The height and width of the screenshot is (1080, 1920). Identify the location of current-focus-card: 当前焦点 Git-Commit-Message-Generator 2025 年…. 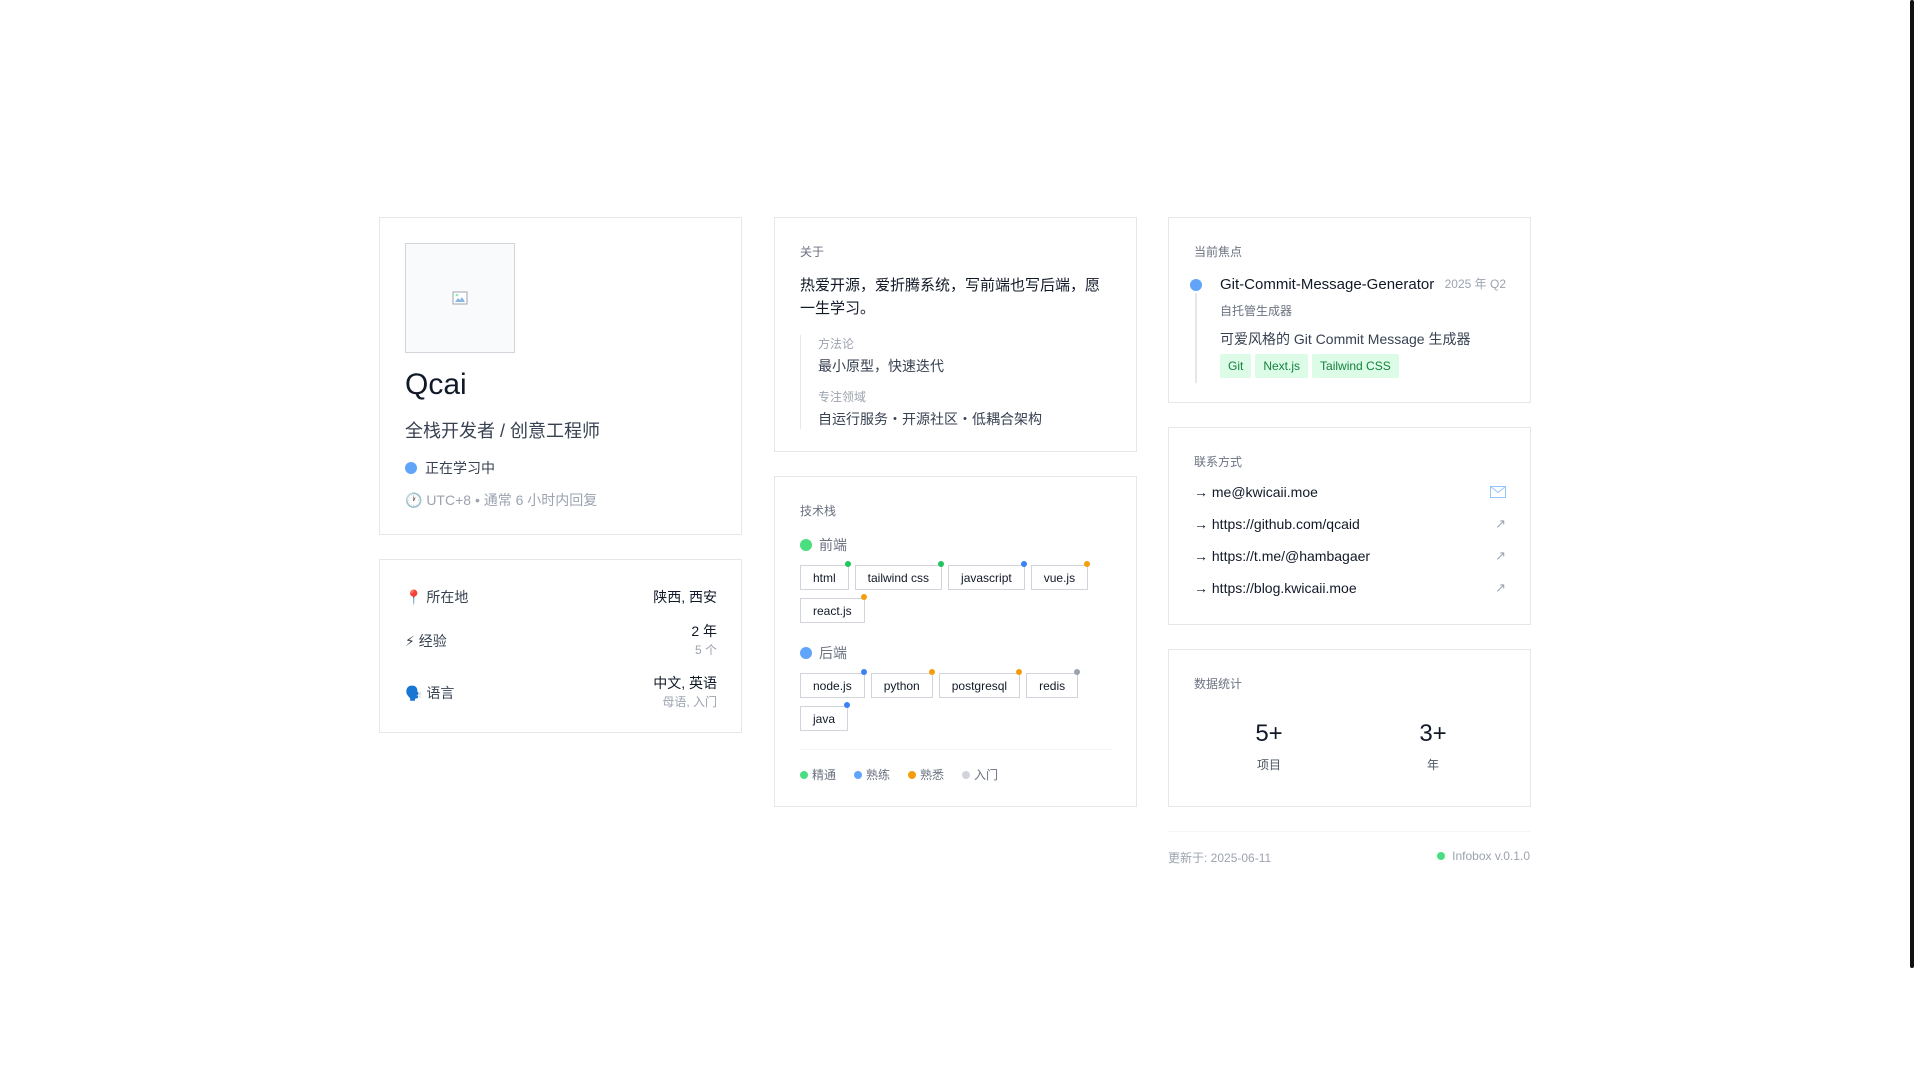
(1349, 310).